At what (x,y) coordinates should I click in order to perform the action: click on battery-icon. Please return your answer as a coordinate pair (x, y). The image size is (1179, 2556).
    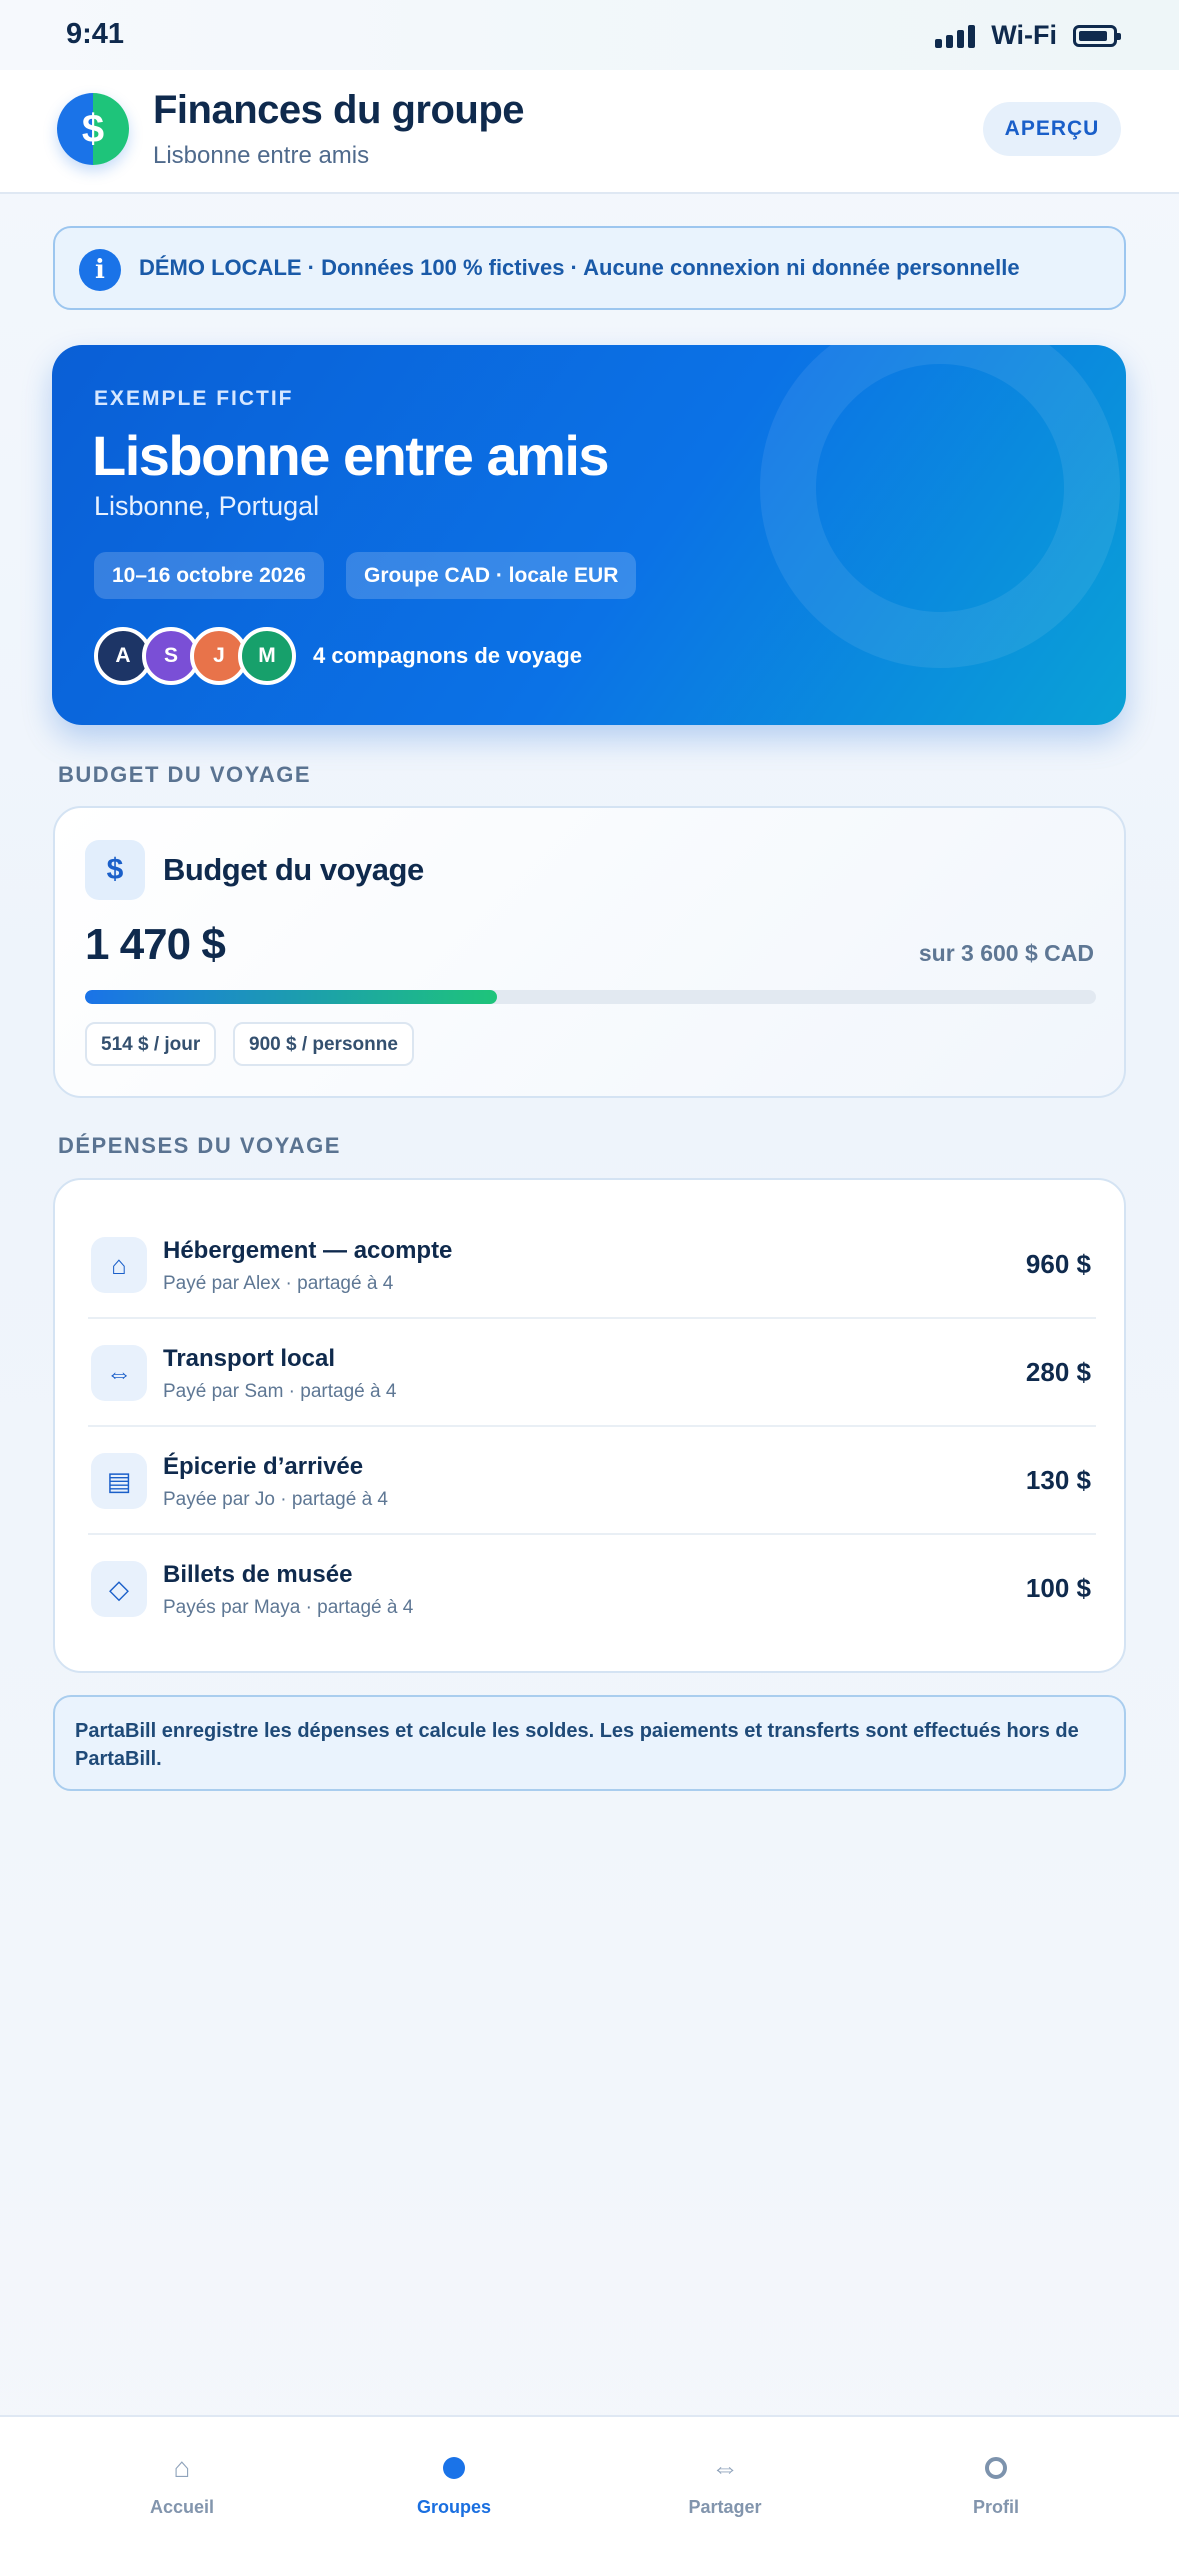
    Looking at the image, I should click on (1097, 35).